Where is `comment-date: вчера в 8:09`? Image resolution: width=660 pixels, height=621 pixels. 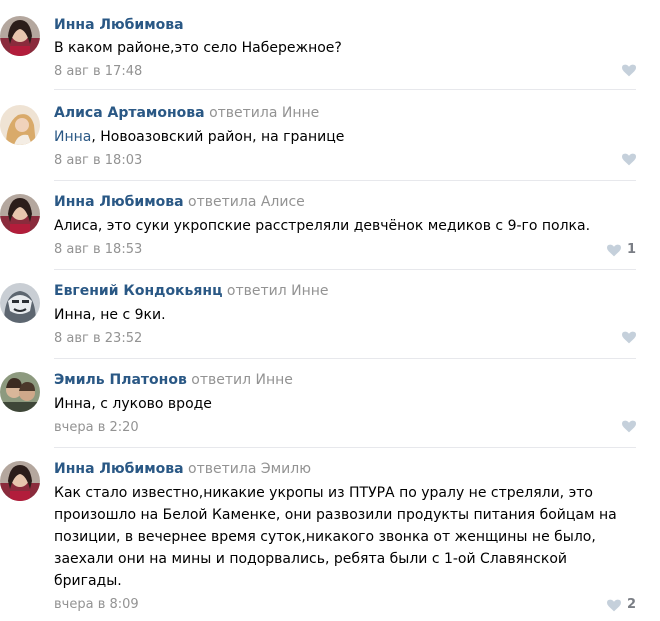
comment-date: вчера в 8:09 is located at coordinates (96, 605).